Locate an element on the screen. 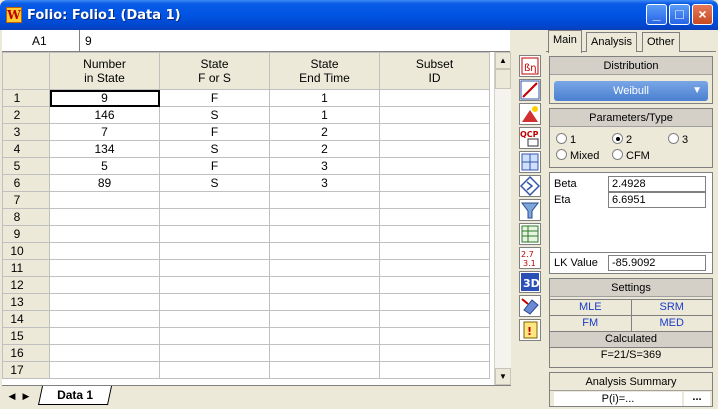  grid-cell: 7 is located at coordinates (104, 132).